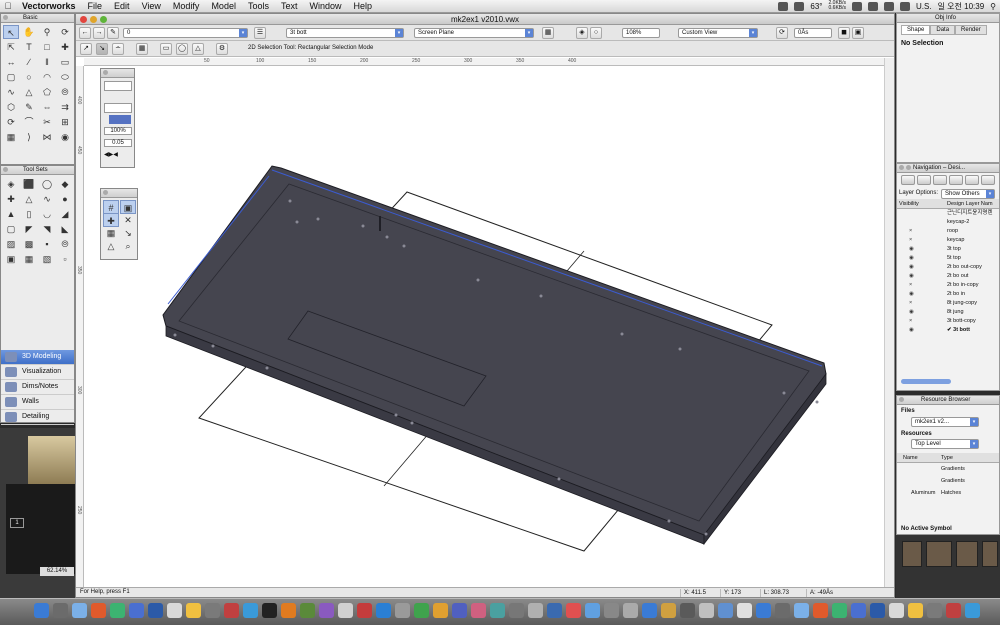 This screenshot has height=625, width=1000. Describe the element at coordinates (122, 6) in the screenshot. I see `menu-edit: Edit` at that location.